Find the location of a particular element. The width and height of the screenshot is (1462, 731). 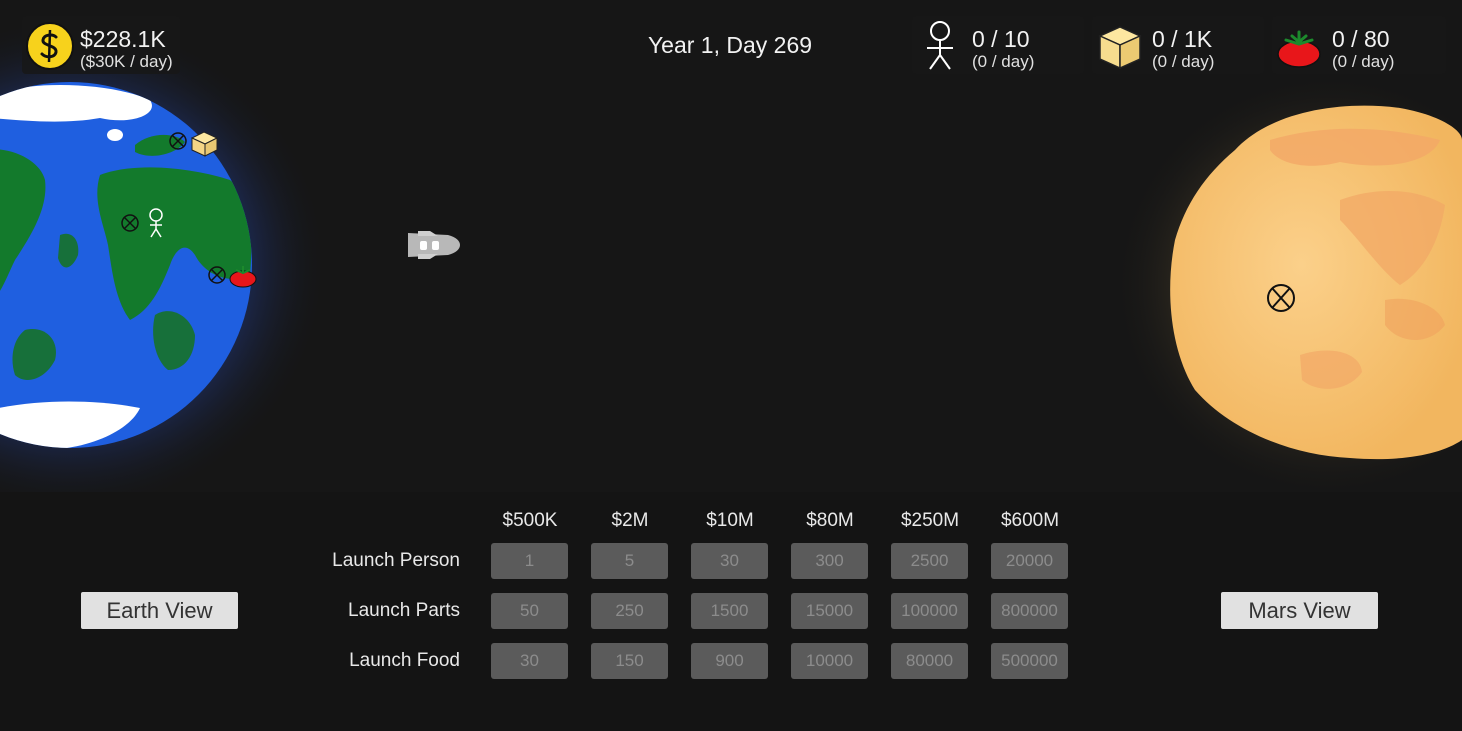

tomato-icon is located at coordinates (1299, 49).